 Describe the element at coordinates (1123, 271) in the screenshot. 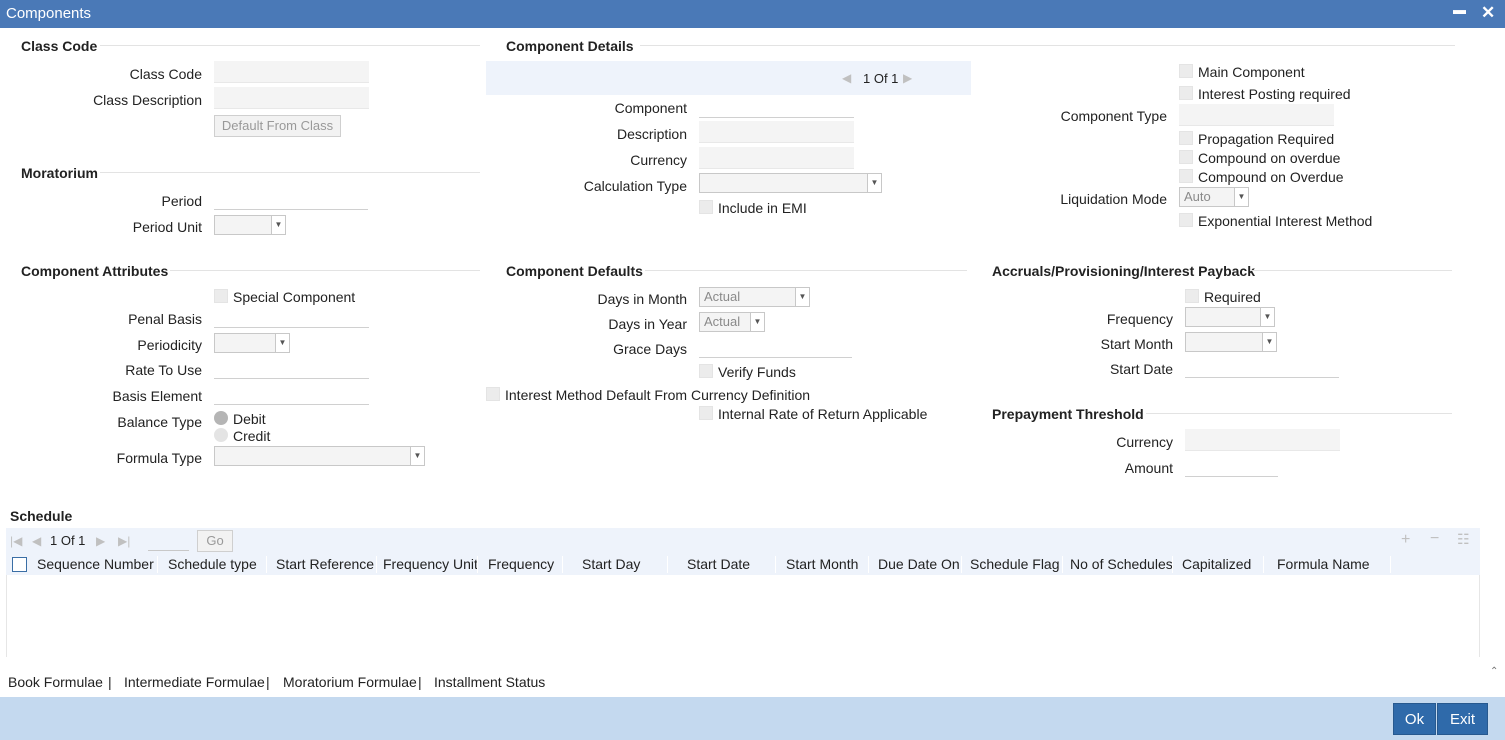

I see `accruals-section-title: Accruals/Provisioning/Interest Payback` at that location.